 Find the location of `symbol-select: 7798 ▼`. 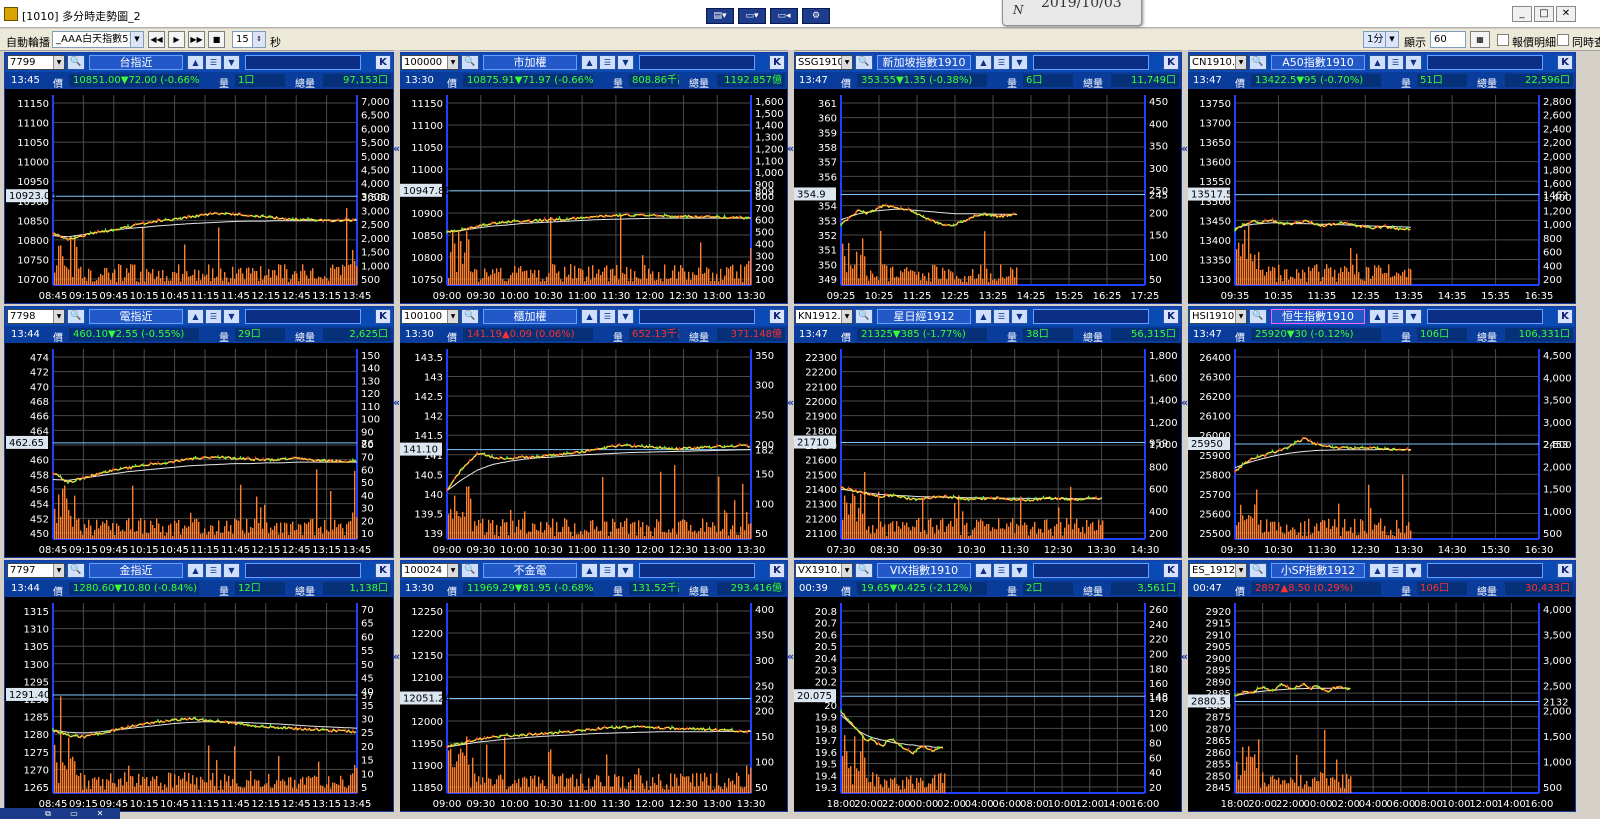

symbol-select: 7798 ▼ is located at coordinates (36, 316).